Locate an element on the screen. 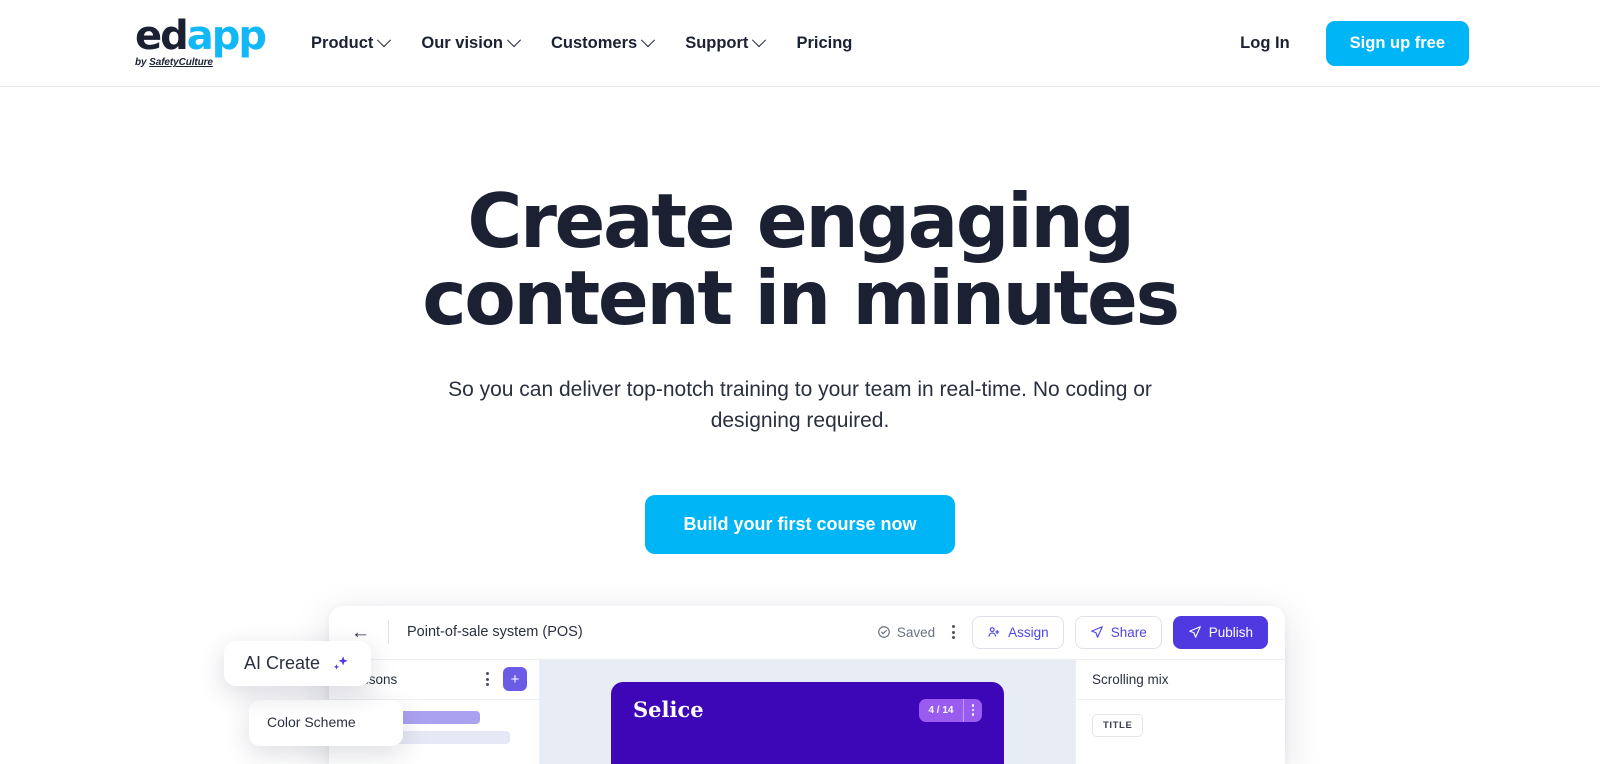 Image resolution: width=1600 pixels, height=764 pixels. nav-label-customers: Customers is located at coordinates (594, 42).